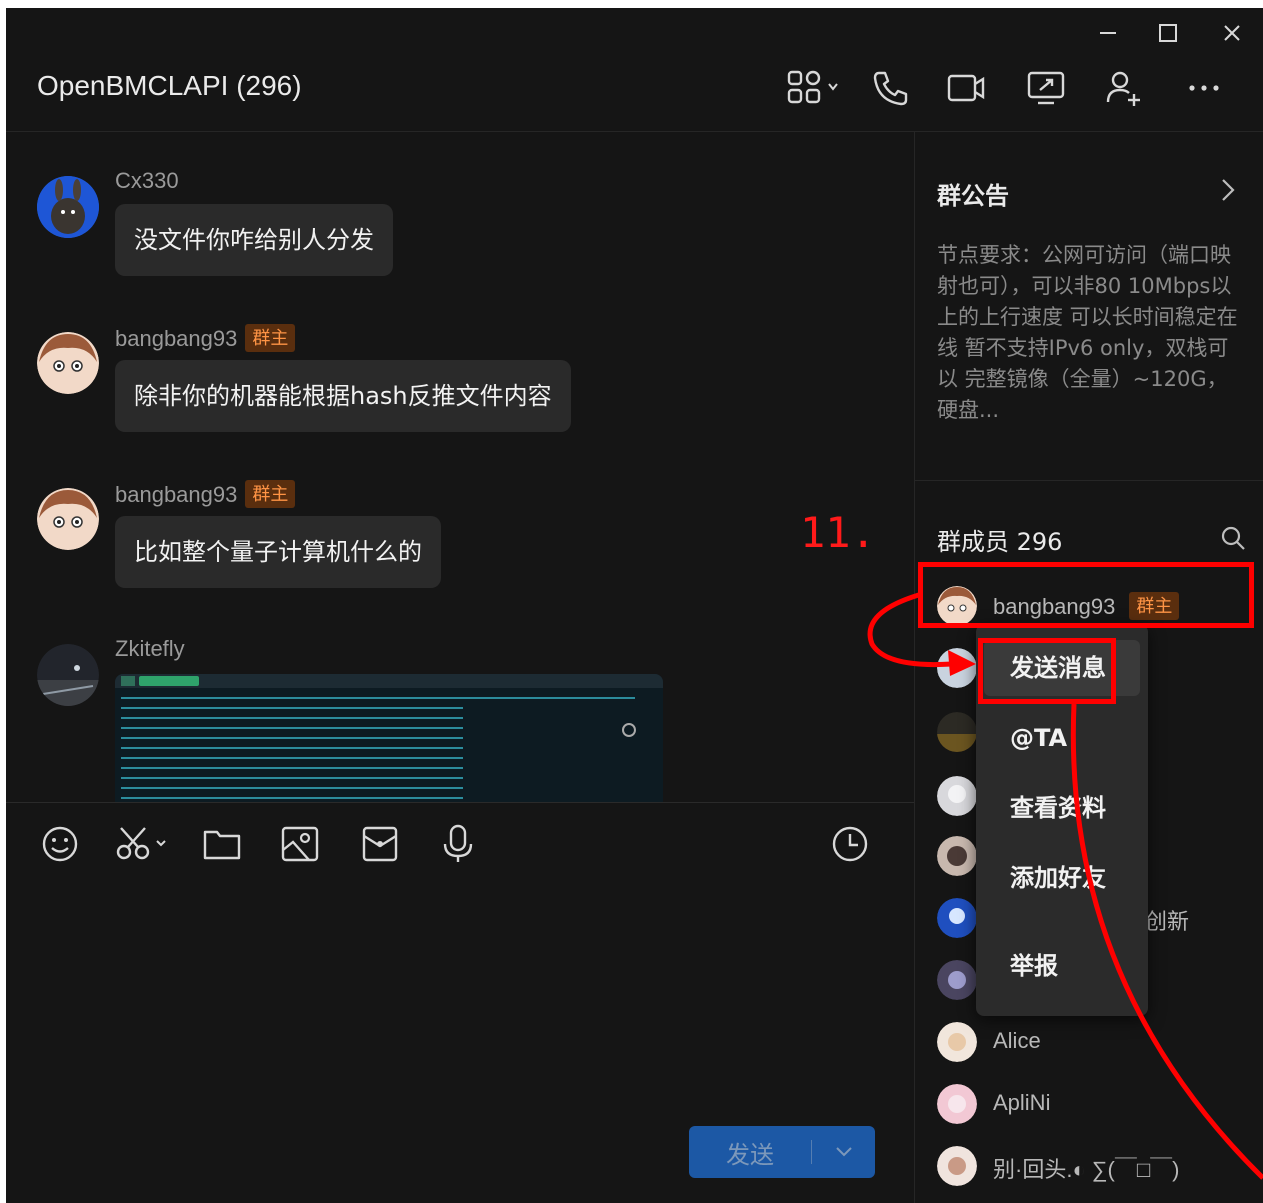 This screenshot has height=1203, width=1263. What do you see at coordinates (1167, 921) in the screenshot?
I see `member-name: 创新` at bounding box center [1167, 921].